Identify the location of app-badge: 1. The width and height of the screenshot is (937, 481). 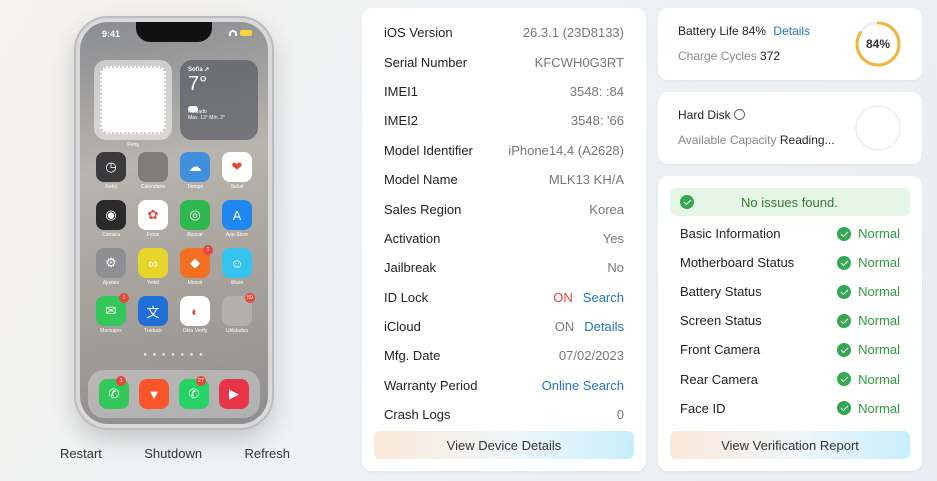
(124, 298).